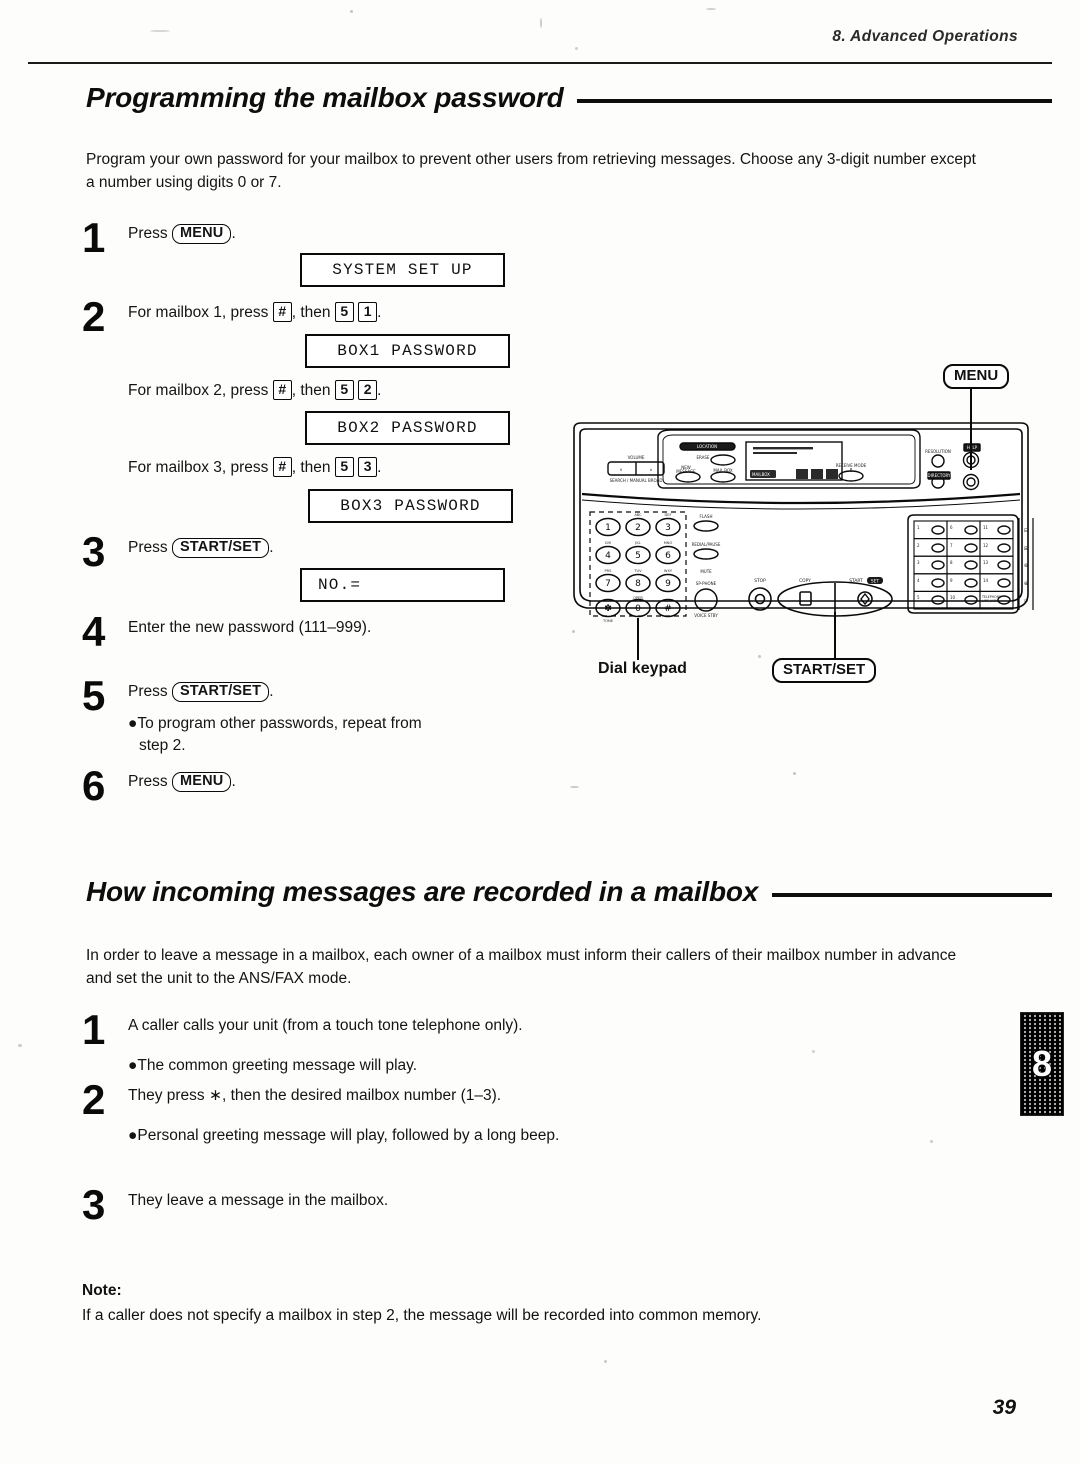 This screenshot has height=1464, width=1080. What do you see at coordinates (761, 474) in the screenshot?
I see `svg-text: MAILBOX` at bounding box center [761, 474].